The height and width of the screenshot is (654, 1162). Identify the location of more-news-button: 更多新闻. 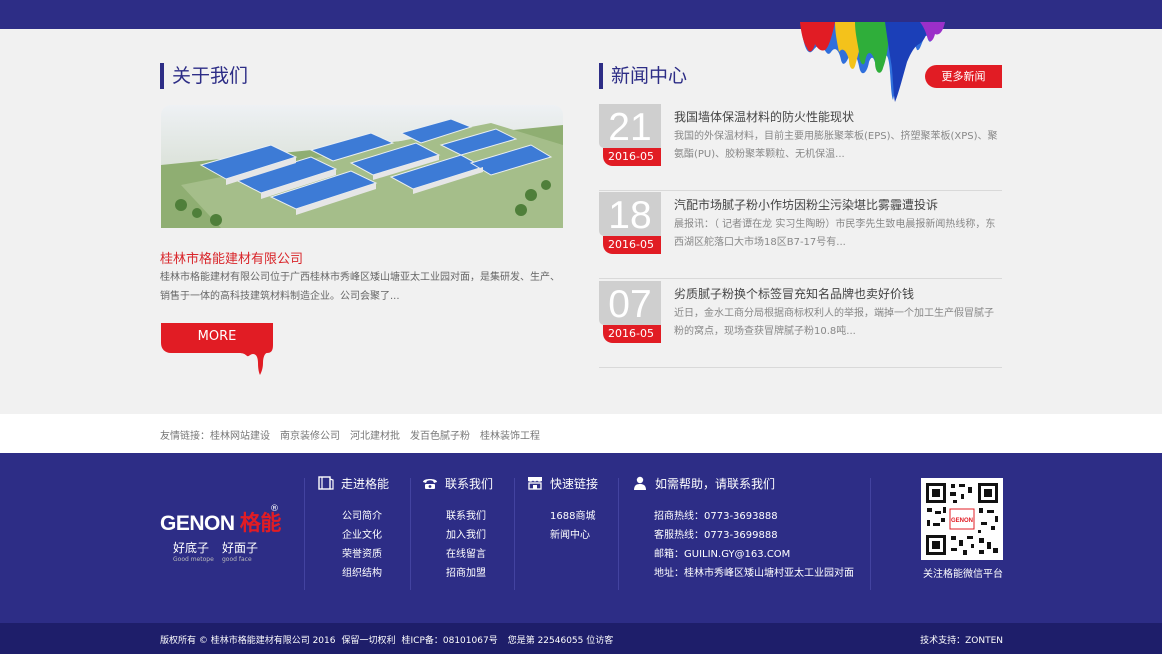
(963, 76).